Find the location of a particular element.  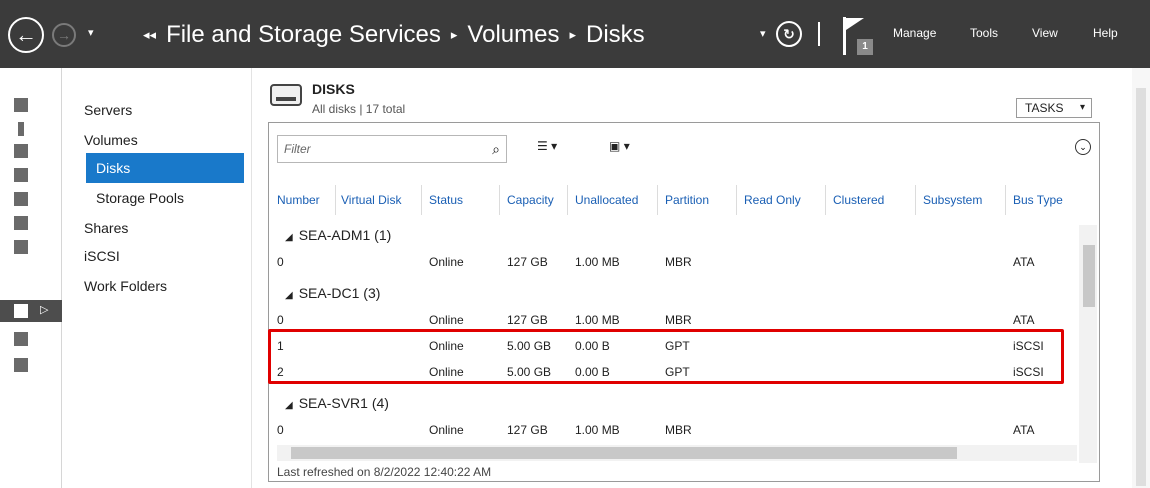

search-icon: ⌕ is located at coordinates (496, 149).